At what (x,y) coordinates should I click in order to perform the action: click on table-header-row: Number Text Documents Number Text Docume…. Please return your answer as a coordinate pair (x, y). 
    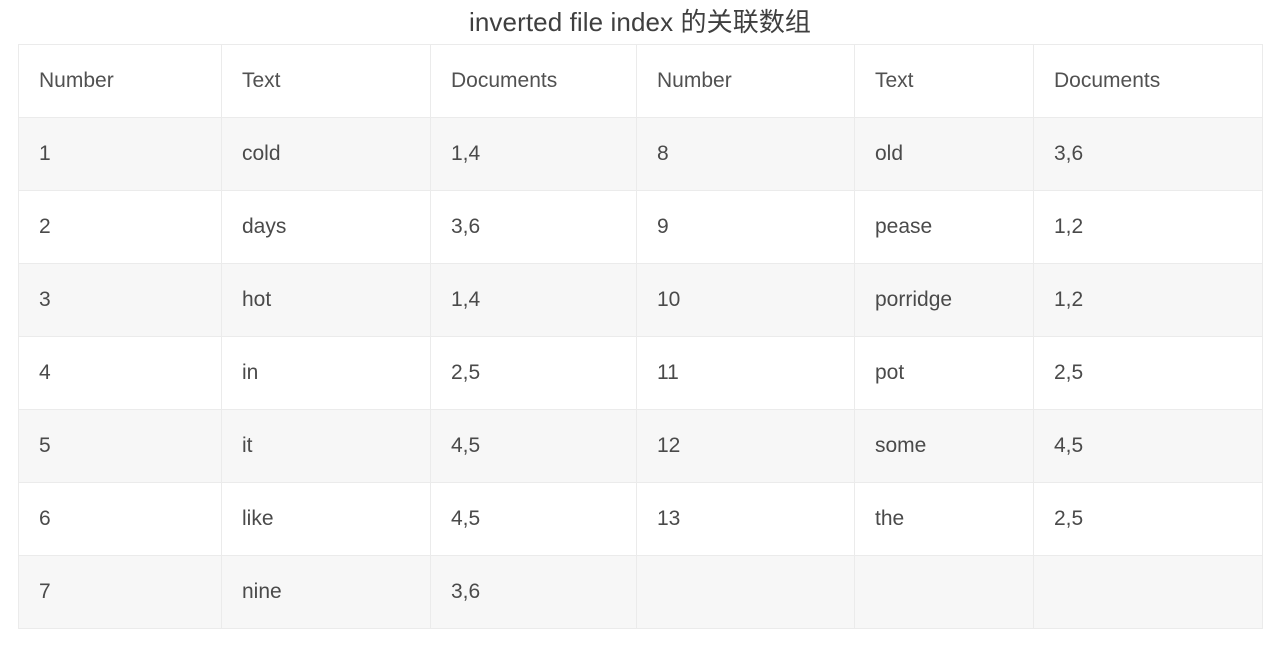
    Looking at the image, I should click on (640, 81).